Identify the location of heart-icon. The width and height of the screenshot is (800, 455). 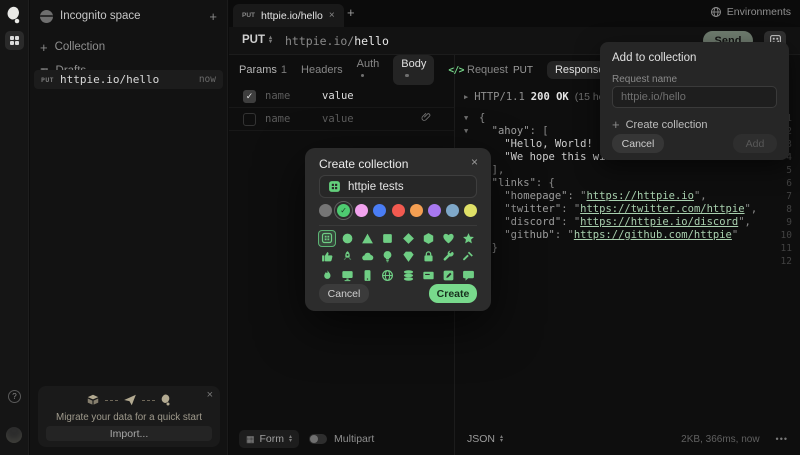
(448, 238).